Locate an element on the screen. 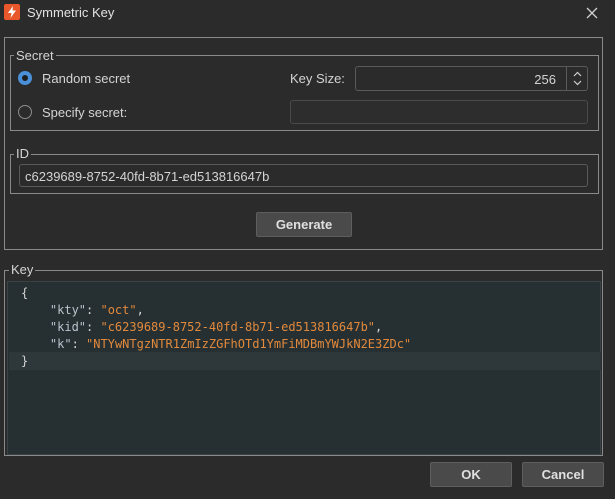  random-secret-label: Random secret is located at coordinates (86, 78).